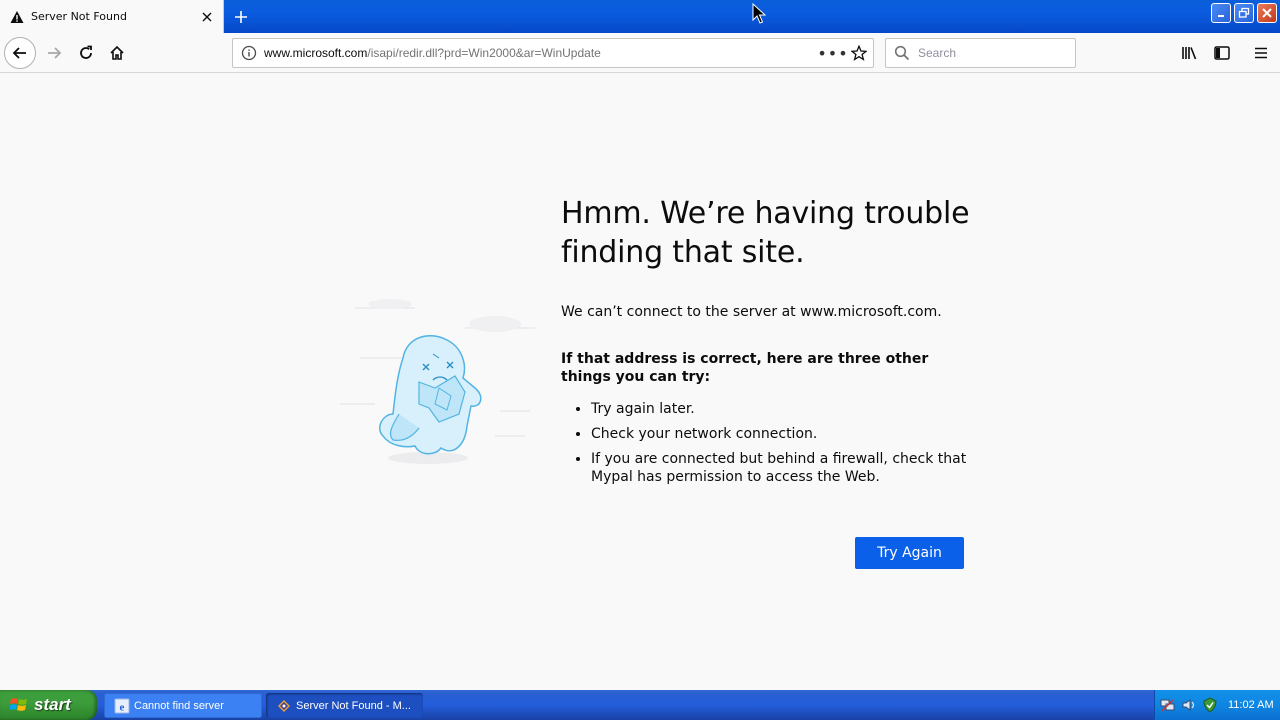  I want to click on mypal-icon, so click(284, 706).